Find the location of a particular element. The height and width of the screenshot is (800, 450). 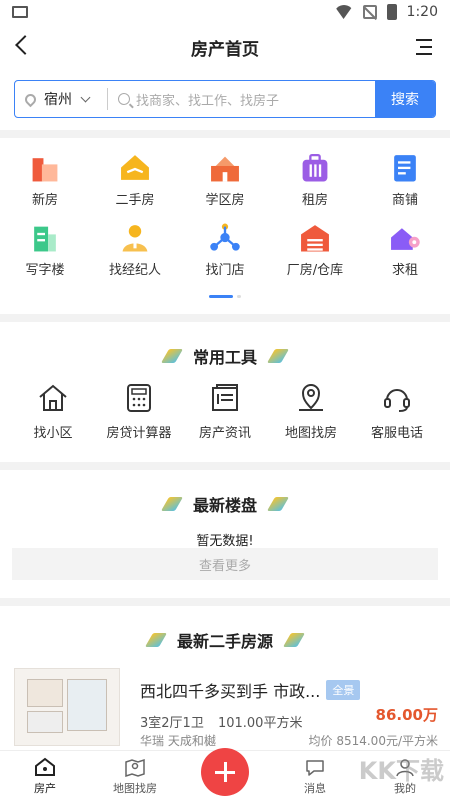

tool-label: 客服电话 is located at coordinates (396, 433).